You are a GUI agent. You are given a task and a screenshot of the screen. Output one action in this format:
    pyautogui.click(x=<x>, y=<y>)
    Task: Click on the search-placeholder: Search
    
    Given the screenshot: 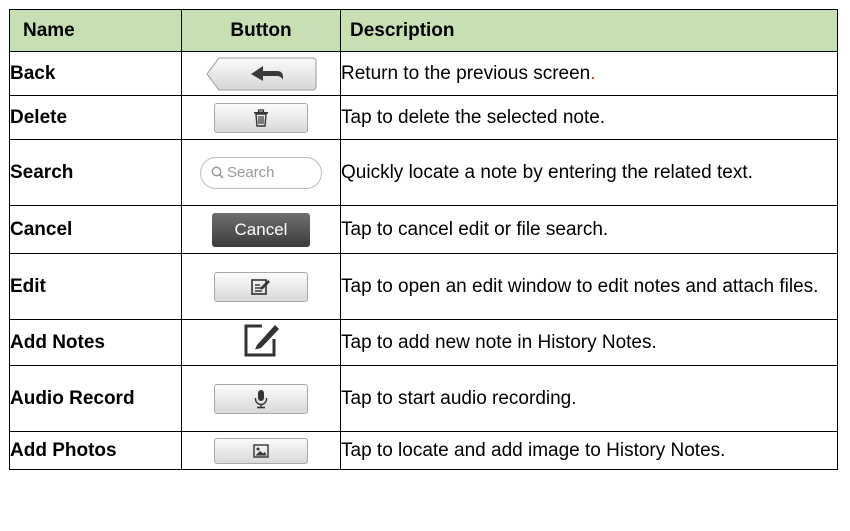 What is the action you would take?
    pyautogui.click(x=251, y=172)
    